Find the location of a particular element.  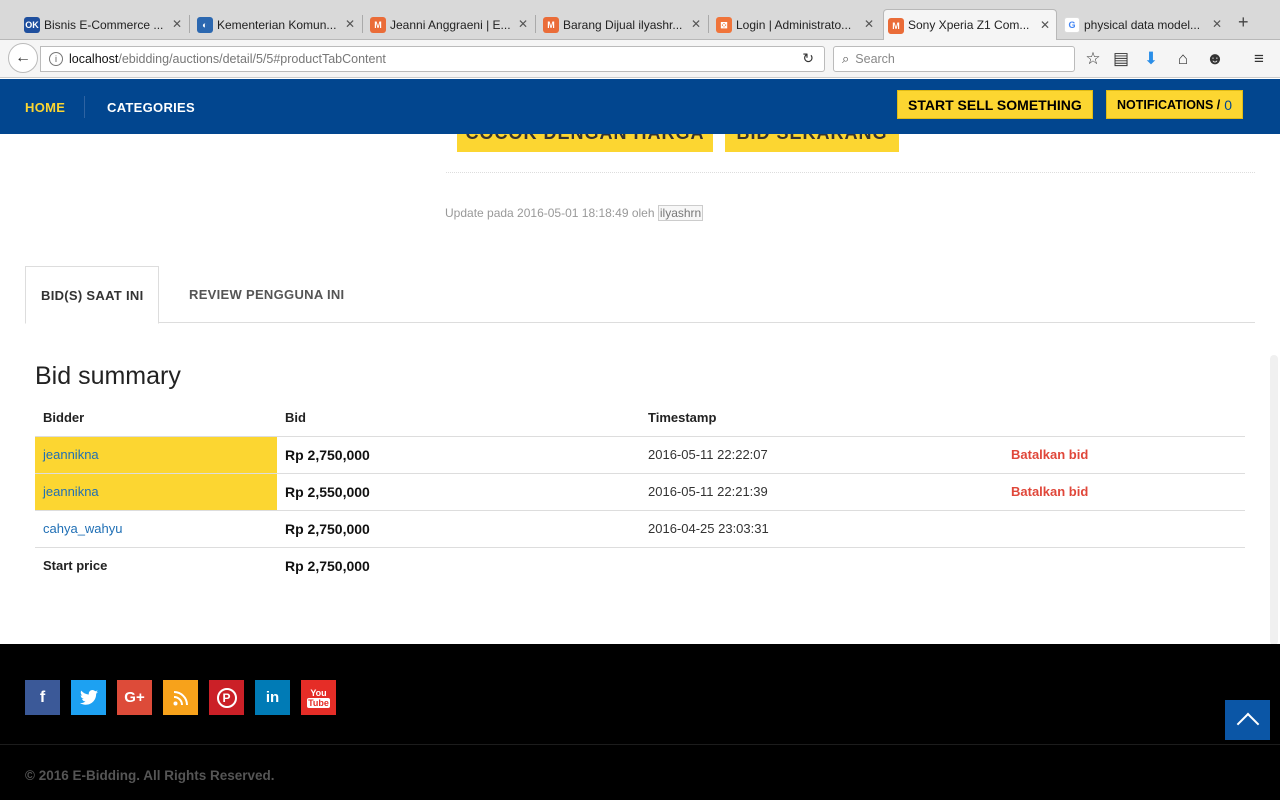

bid-timestamp: 2016-05-11 22:21:39 is located at coordinates (821, 492).